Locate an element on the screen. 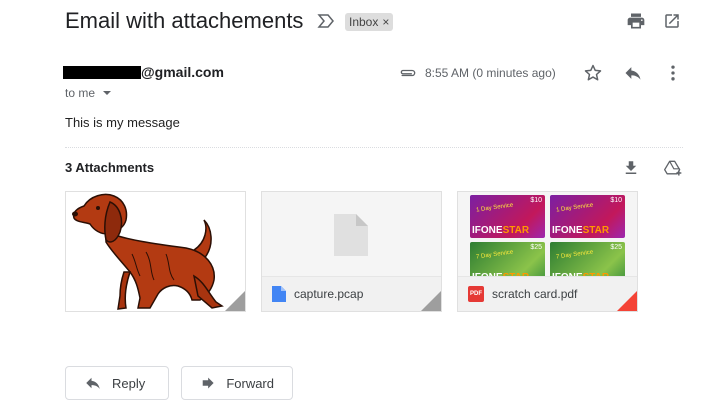 The height and width of the screenshot is (411, 701). download-all-button is located at coordinates (631, 168).